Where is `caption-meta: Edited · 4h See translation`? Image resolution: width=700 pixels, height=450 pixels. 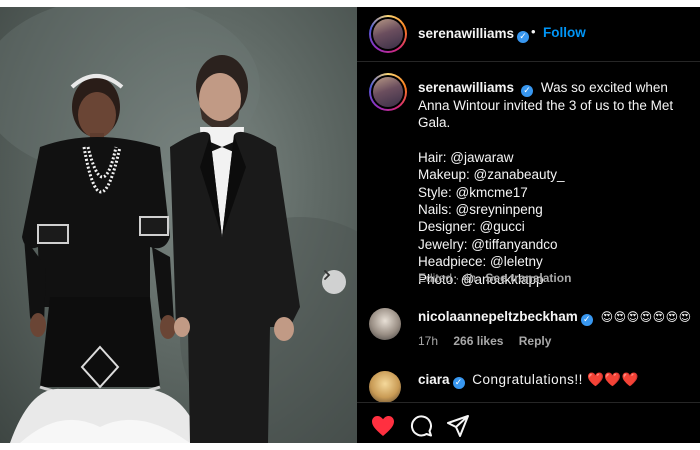 caption-meta: Edited · 4h See translation is located at coordinates (494, 278).